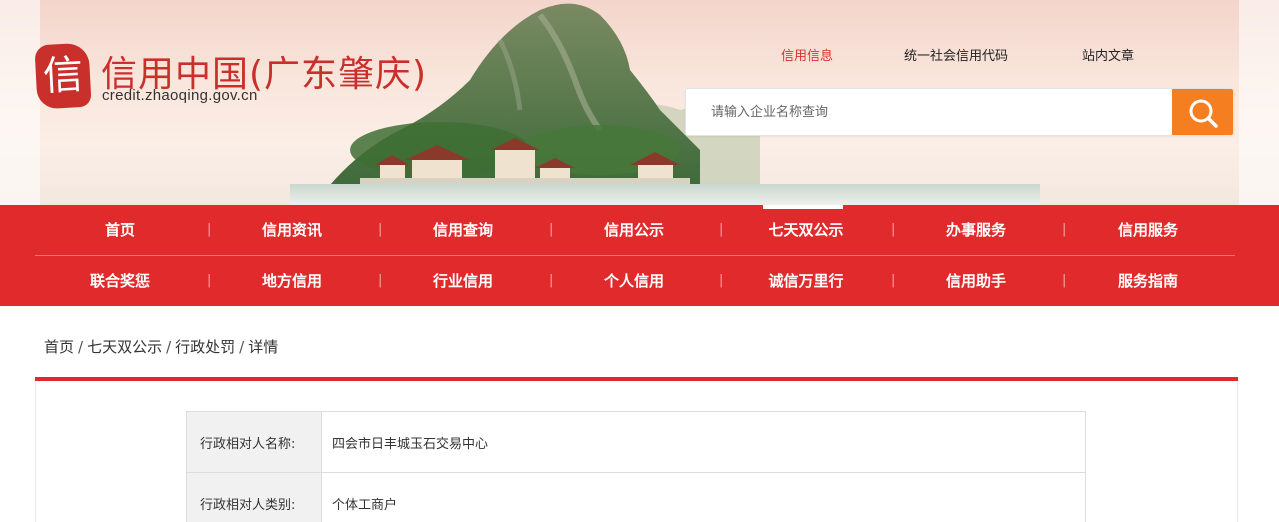  What do you see at coordinates (930, 112) in the screenshot?
I see `search-input` at bounding box center [930, 112].